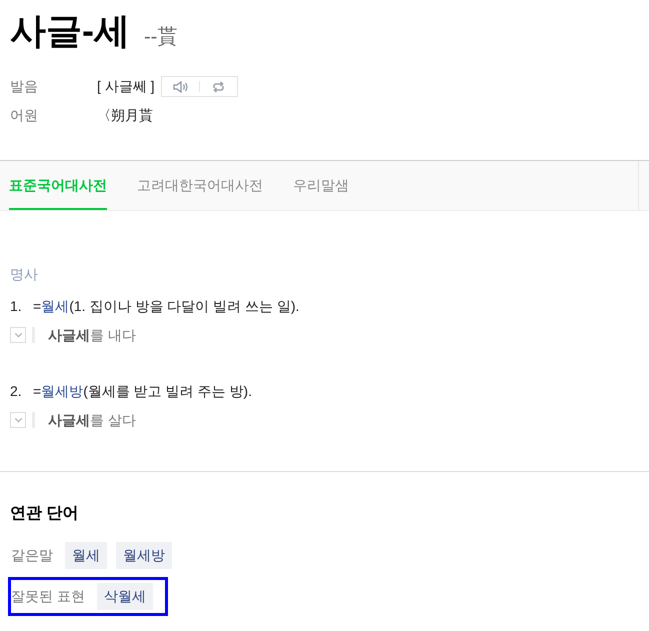  I want to click on part-of-speech: 명사, so click(24, 274).